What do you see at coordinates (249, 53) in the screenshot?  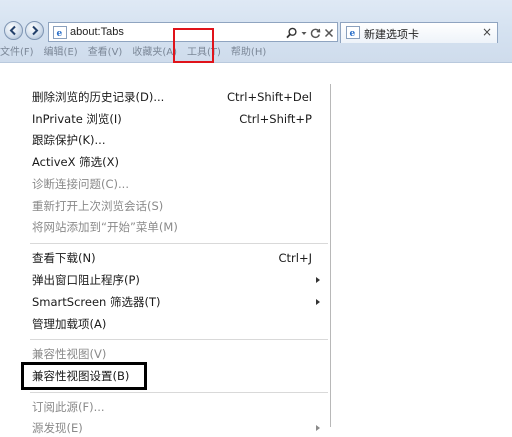 I see `menu-help: 帮助(H)` at bounding box center [249, 53].